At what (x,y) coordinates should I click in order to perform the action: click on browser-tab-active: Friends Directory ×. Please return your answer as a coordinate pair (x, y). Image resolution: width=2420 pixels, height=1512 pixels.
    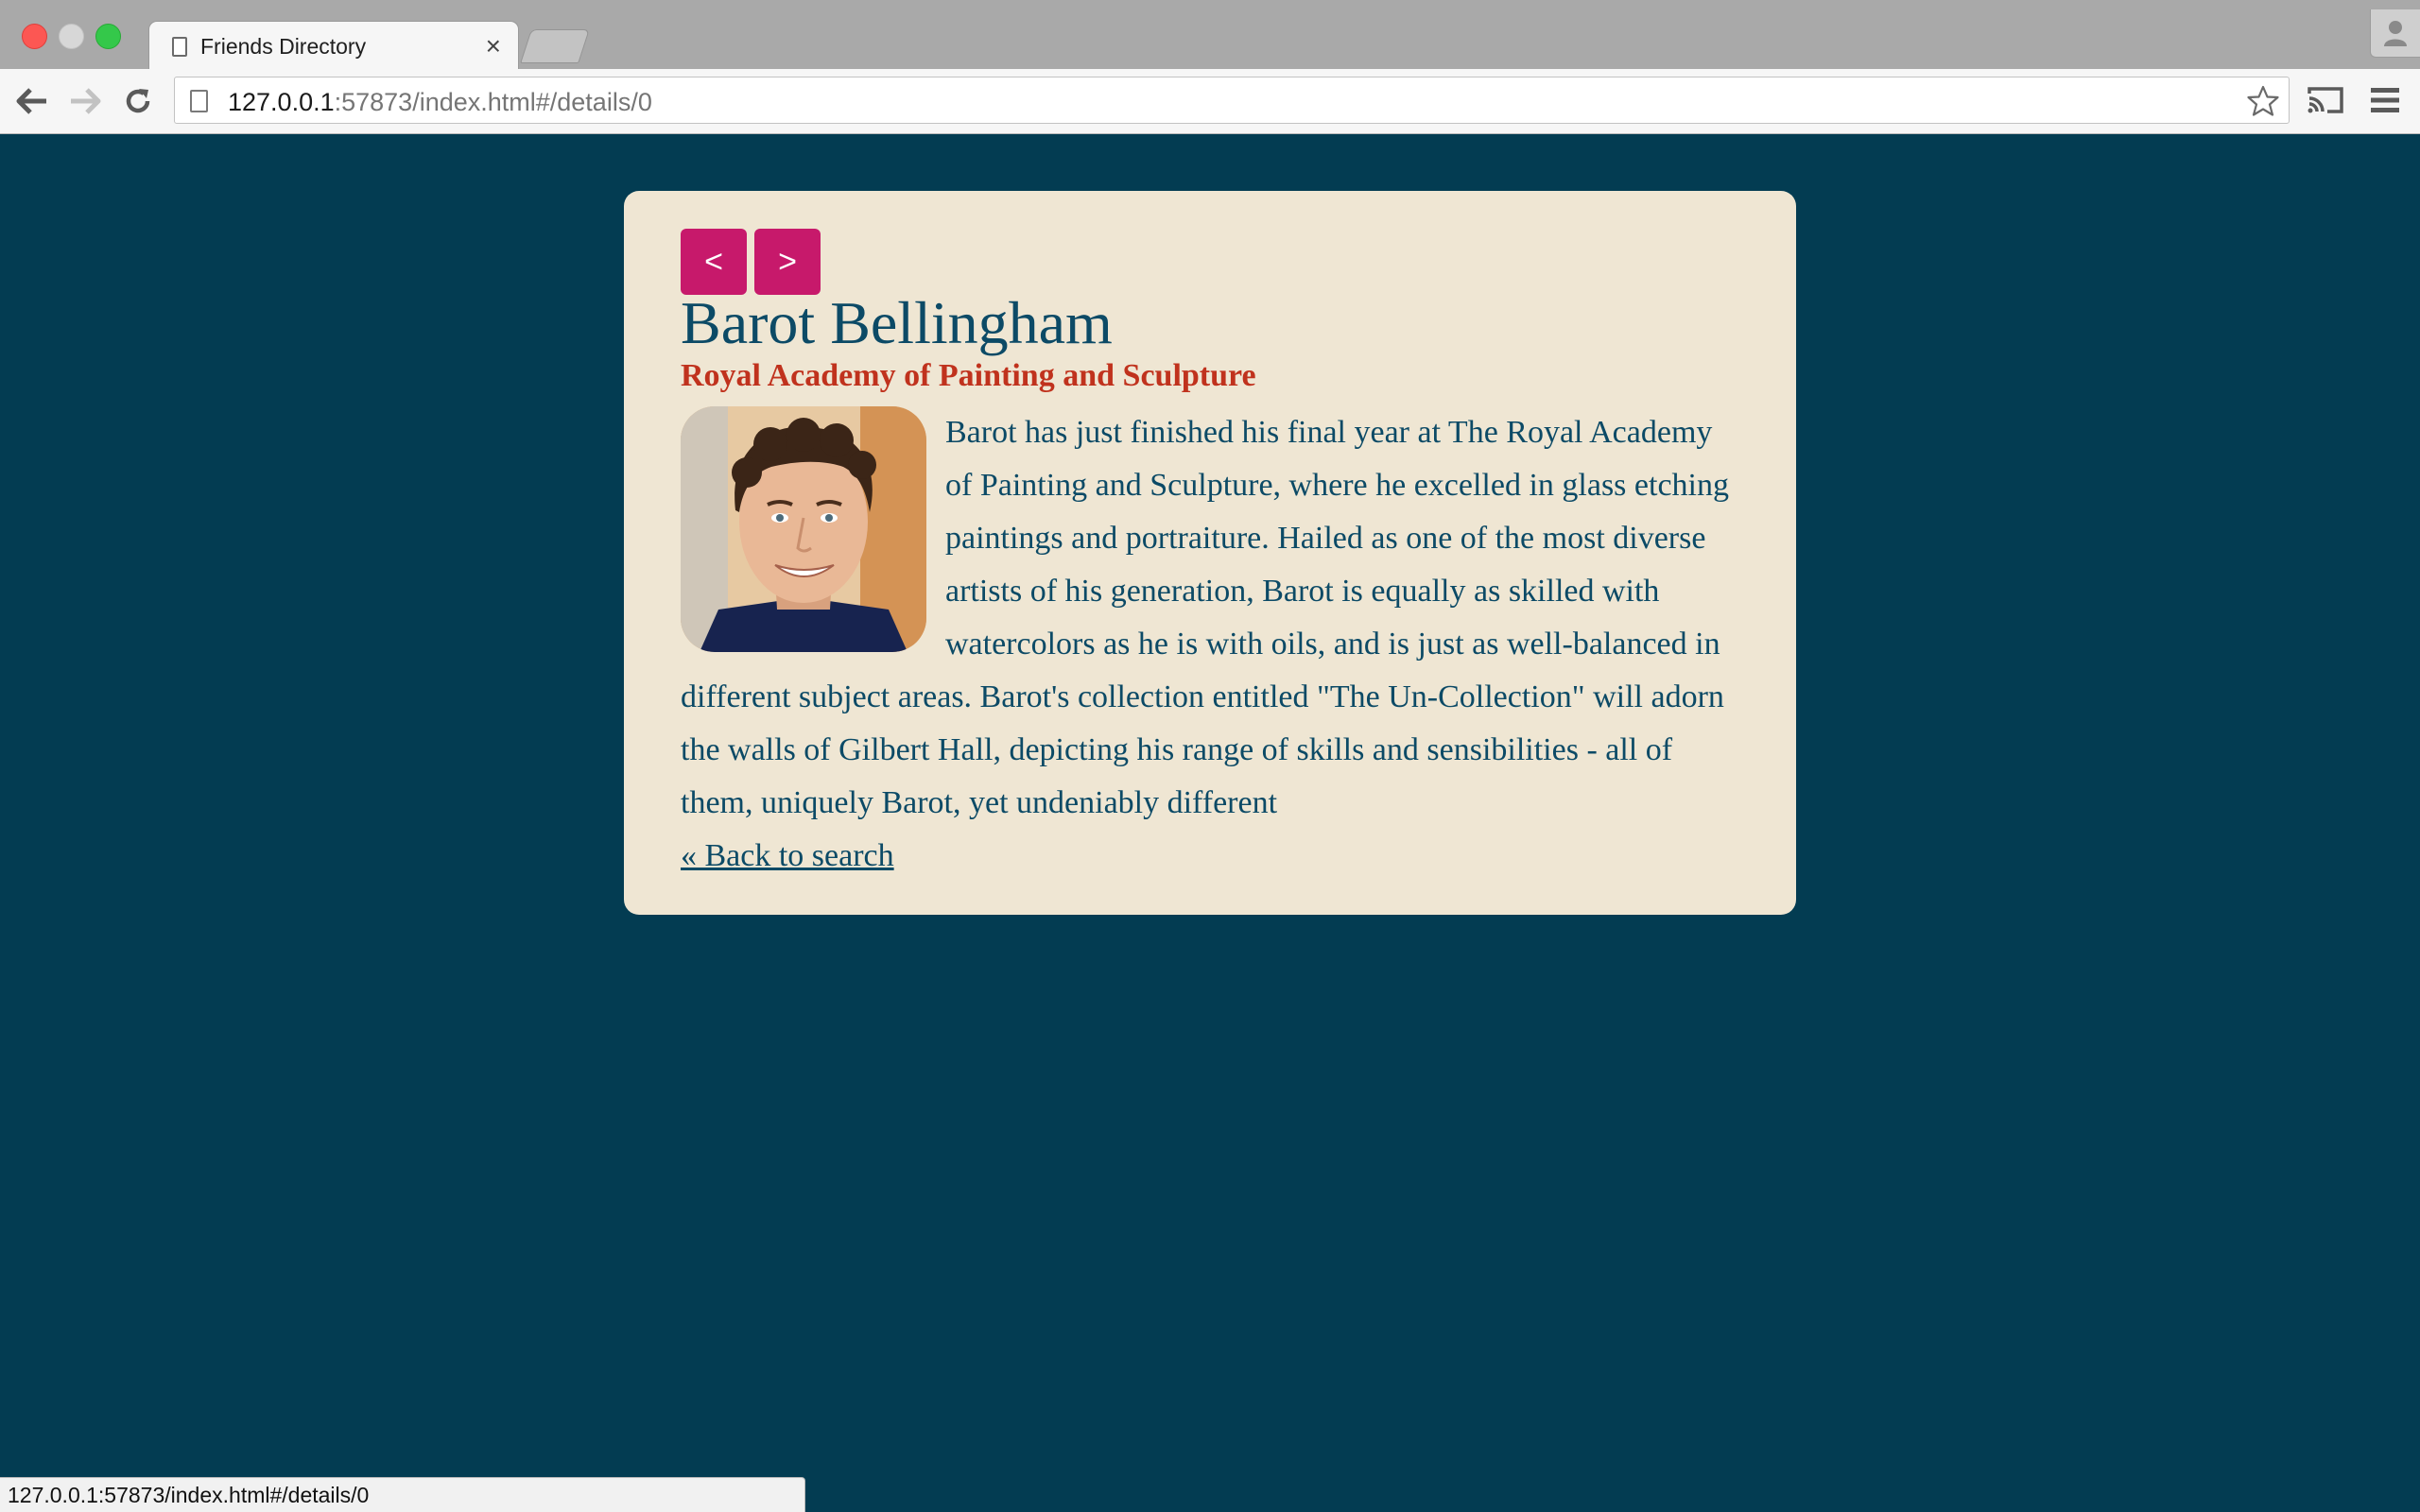
    Looking at the image, I should click on (334, 45).